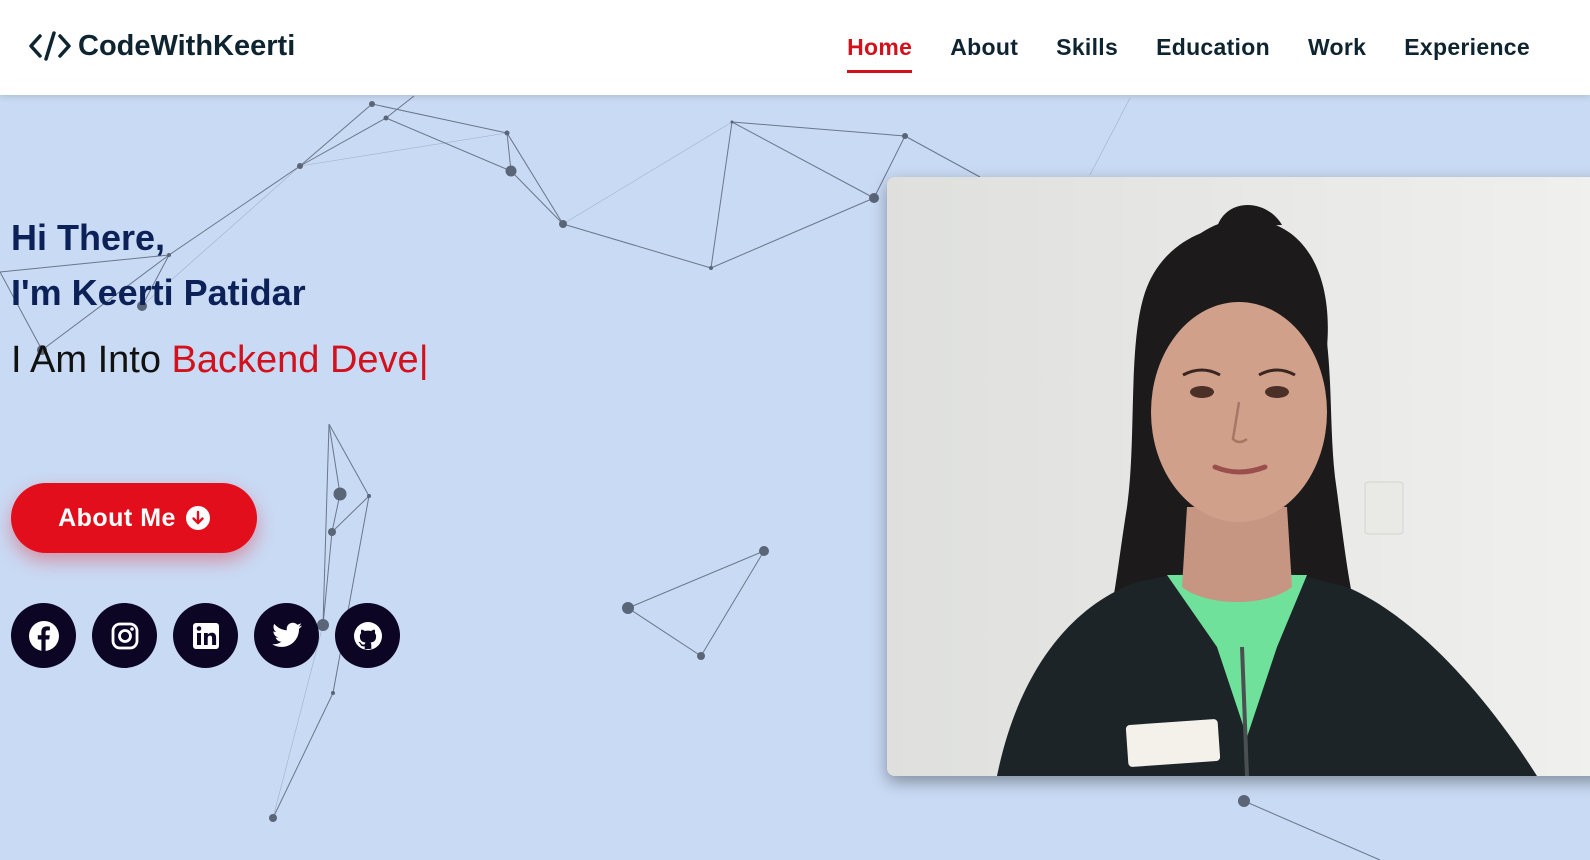 The image size is (1590, 860). I want to click on twitter-link, so click(286, 635).